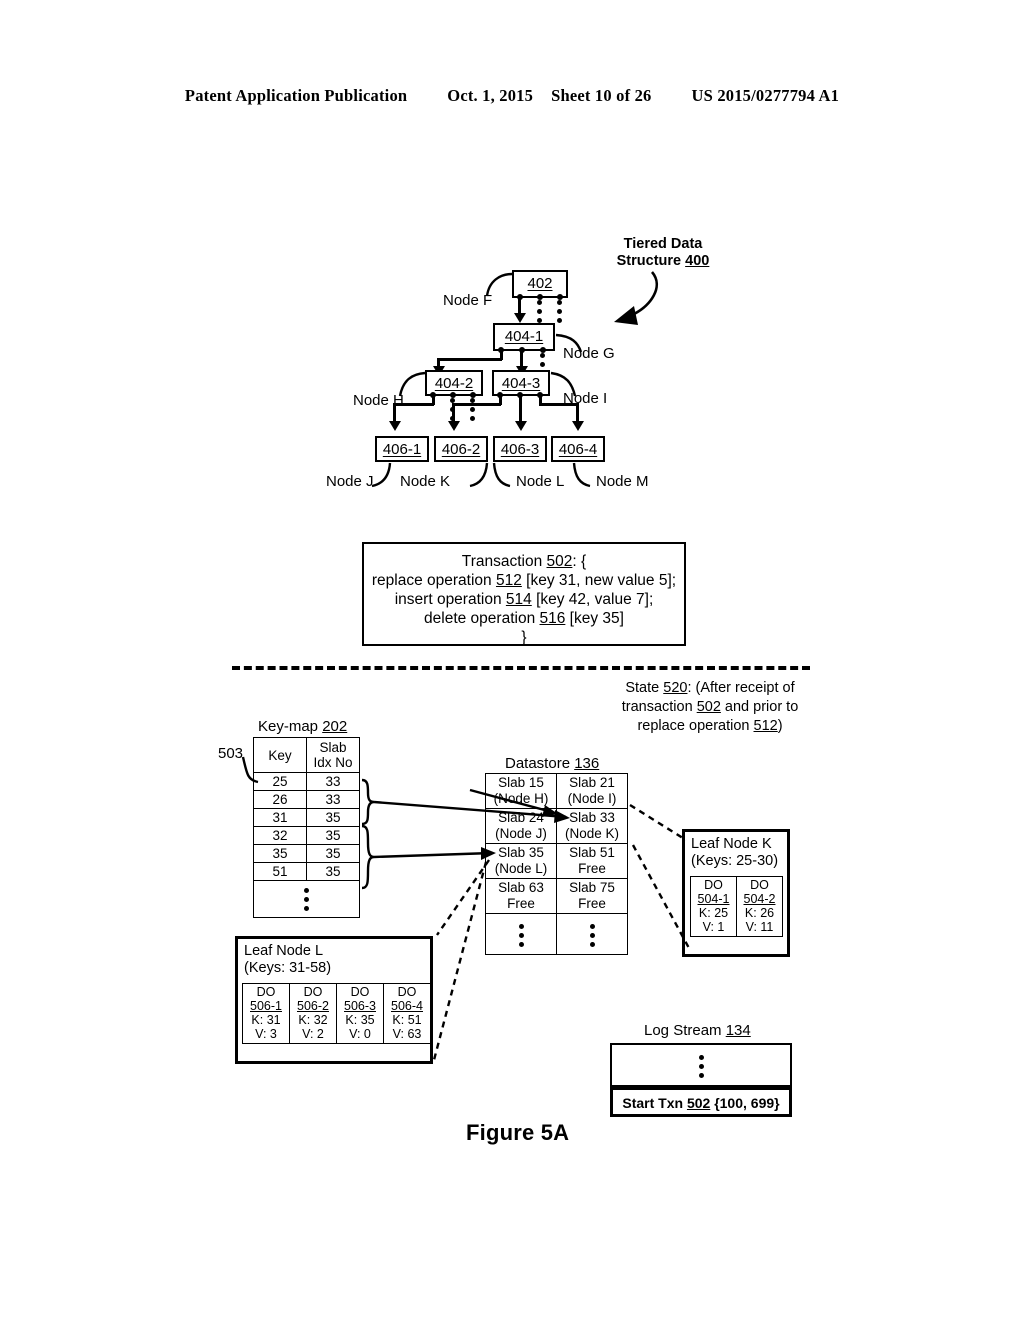  Describe the element at coordinates (521, 861) in the screenshot. I see `datastore-cell-slab-35: Slab 35 (Node L)` at that location.